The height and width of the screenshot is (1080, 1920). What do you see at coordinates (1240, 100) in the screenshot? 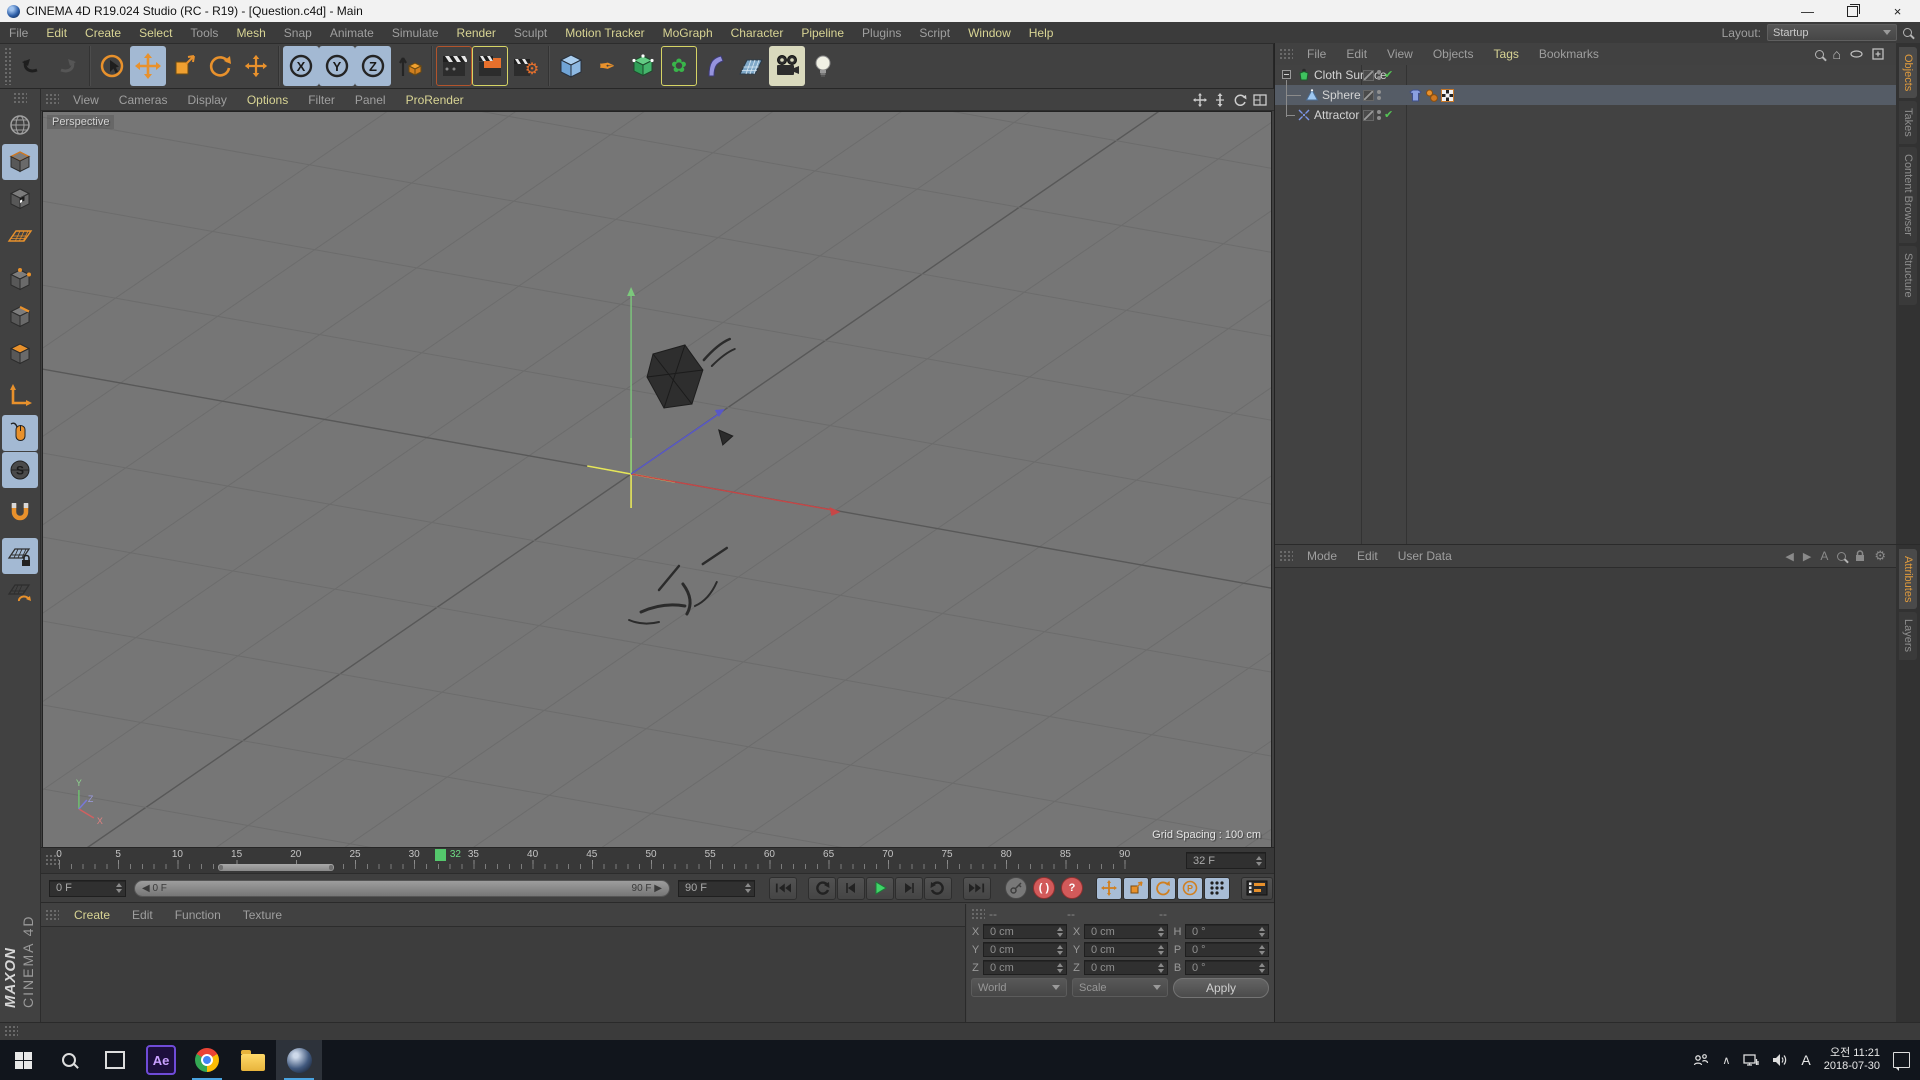
I see `rotate-view-icon` at bounding box center [1240, 100].